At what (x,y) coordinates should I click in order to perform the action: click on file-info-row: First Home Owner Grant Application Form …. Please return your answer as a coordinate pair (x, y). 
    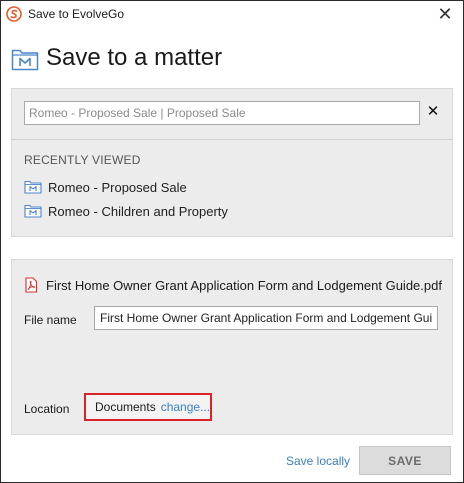
    Looking at the image, I should click on (233, 285).